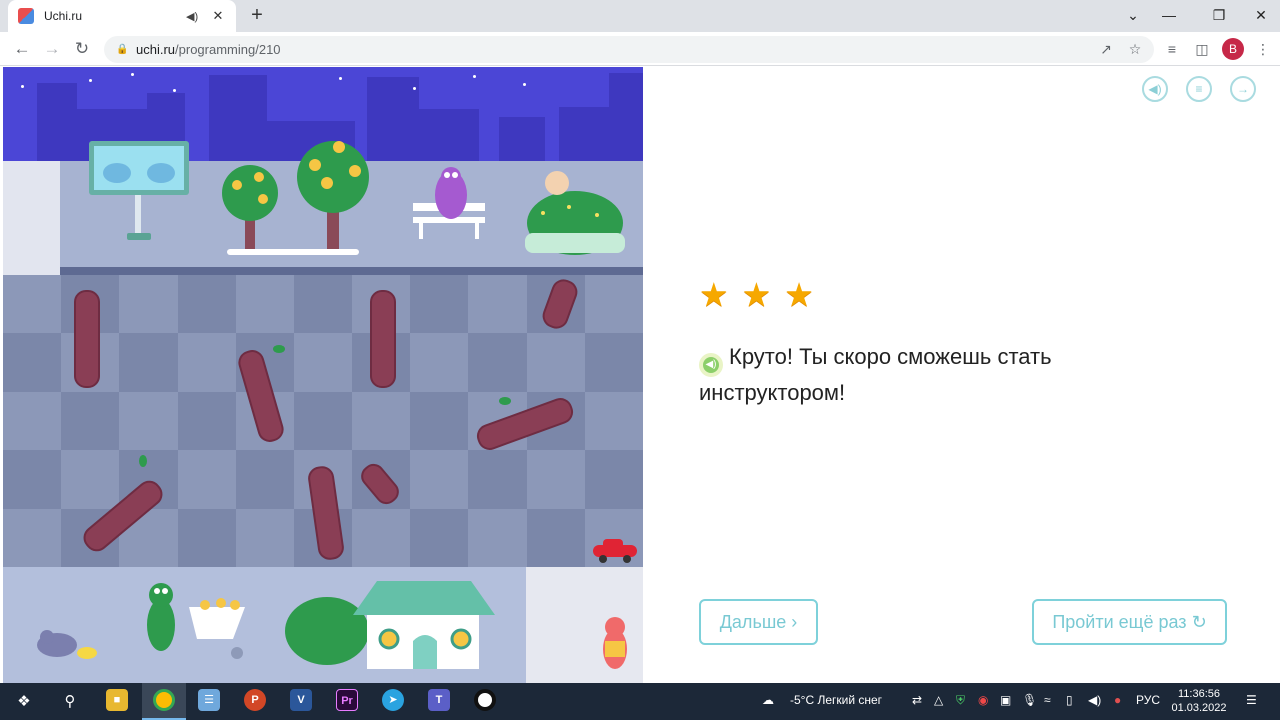 This screenshot has width=1280, height=720. Describe the element at coordinates (139, 190) in the screenshot. I see `billboard-icon` at that location.